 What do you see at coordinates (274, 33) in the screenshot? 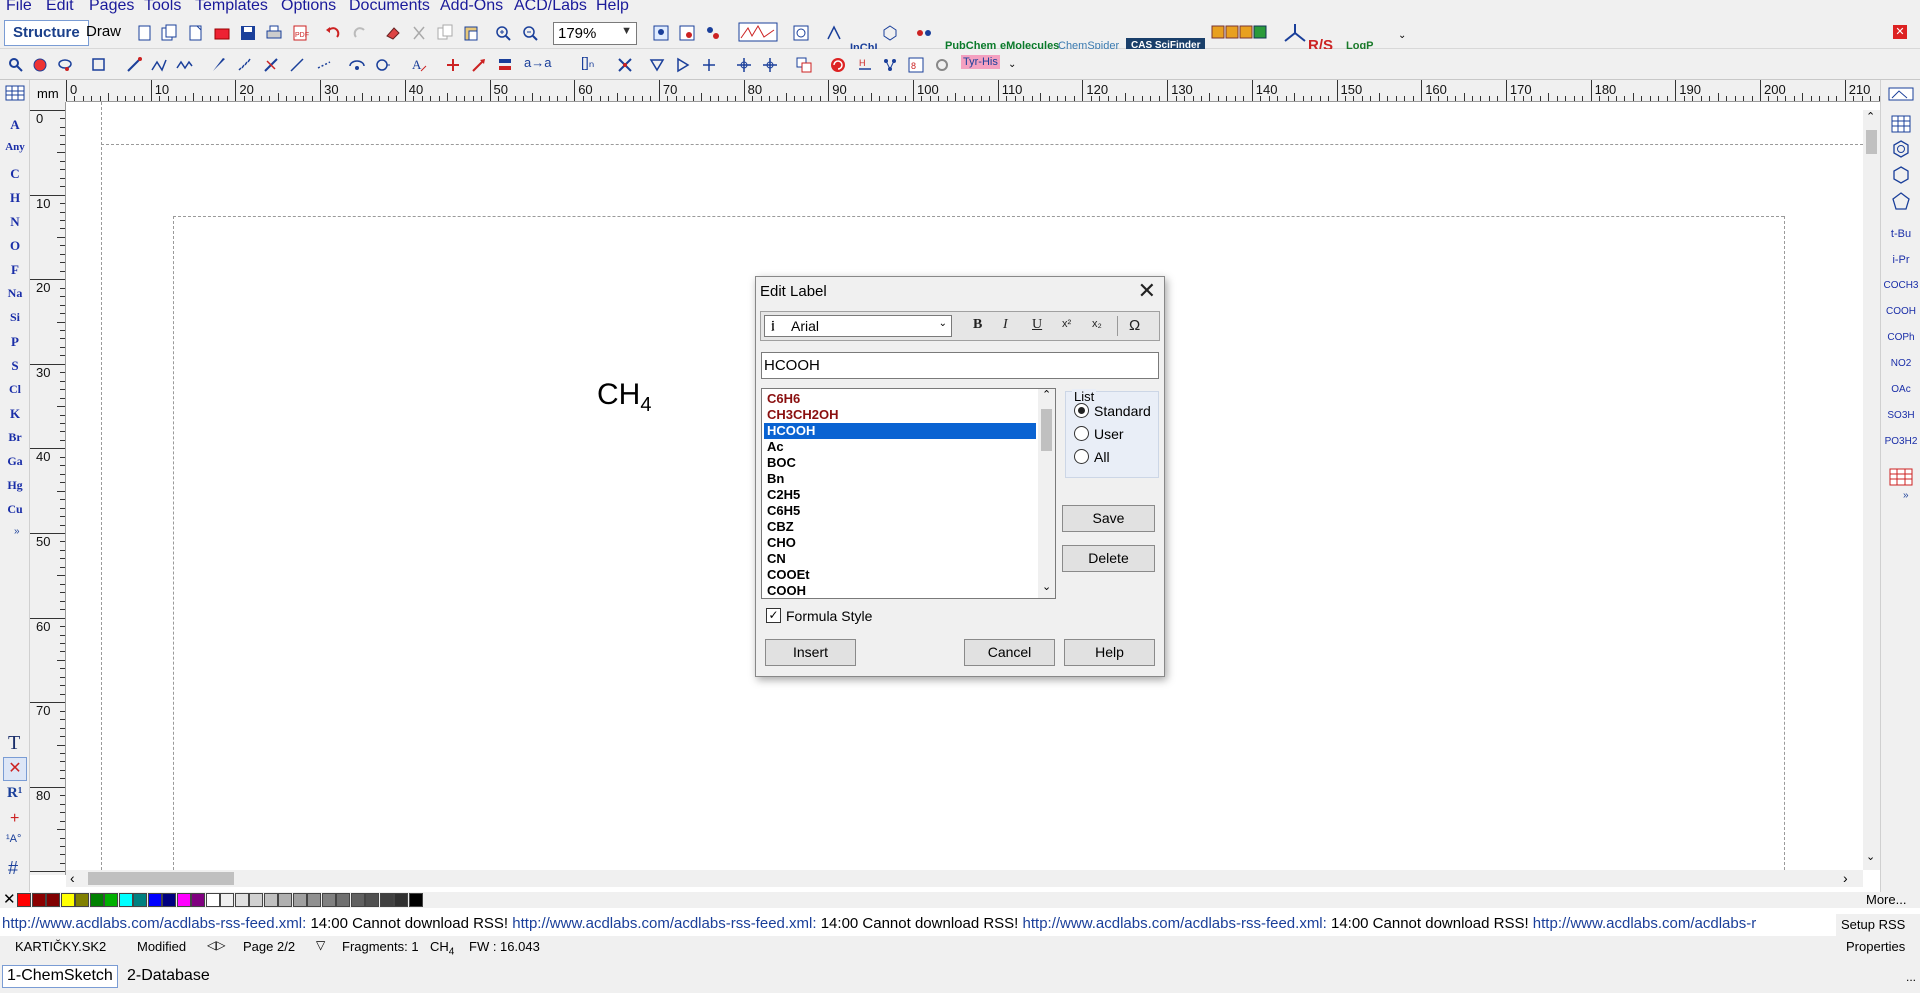
I see `print-icon` at bounding box center [274, 33].